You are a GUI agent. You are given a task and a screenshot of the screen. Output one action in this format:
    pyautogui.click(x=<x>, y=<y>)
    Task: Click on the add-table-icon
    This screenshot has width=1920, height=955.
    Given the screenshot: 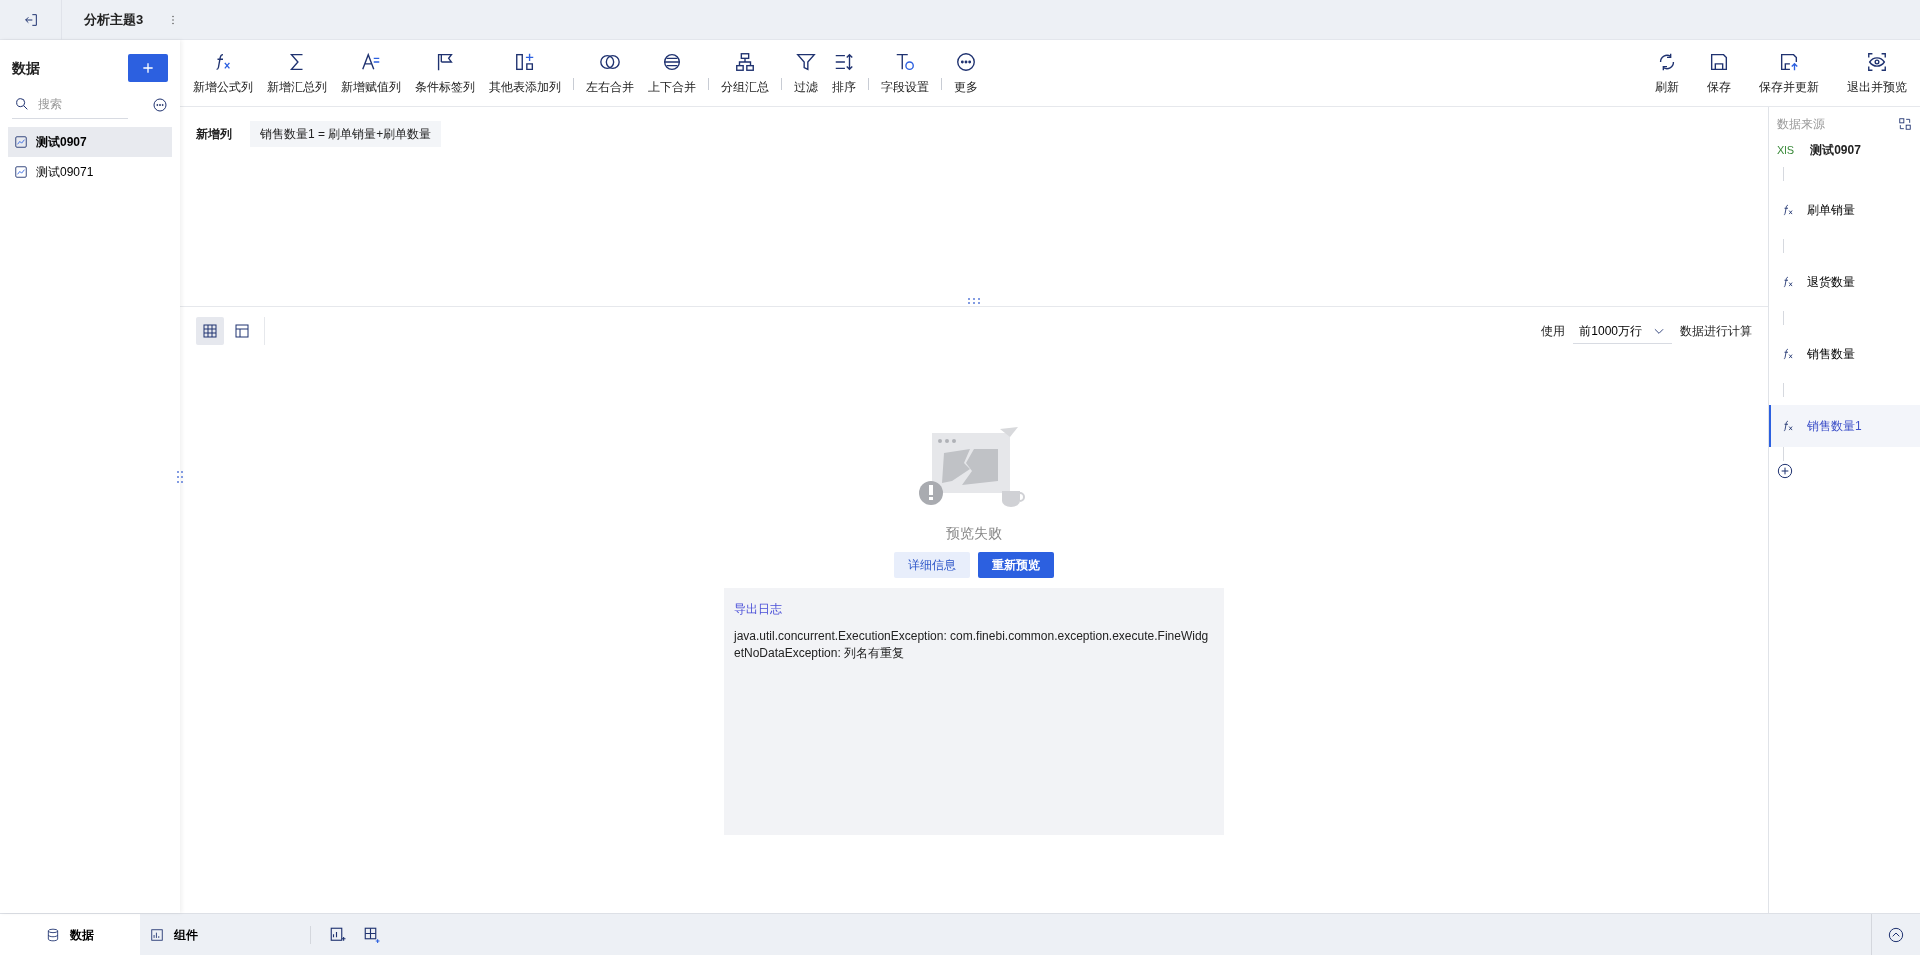 What is the action you would take?
    pyautogui.click(x=372, y=934)
    